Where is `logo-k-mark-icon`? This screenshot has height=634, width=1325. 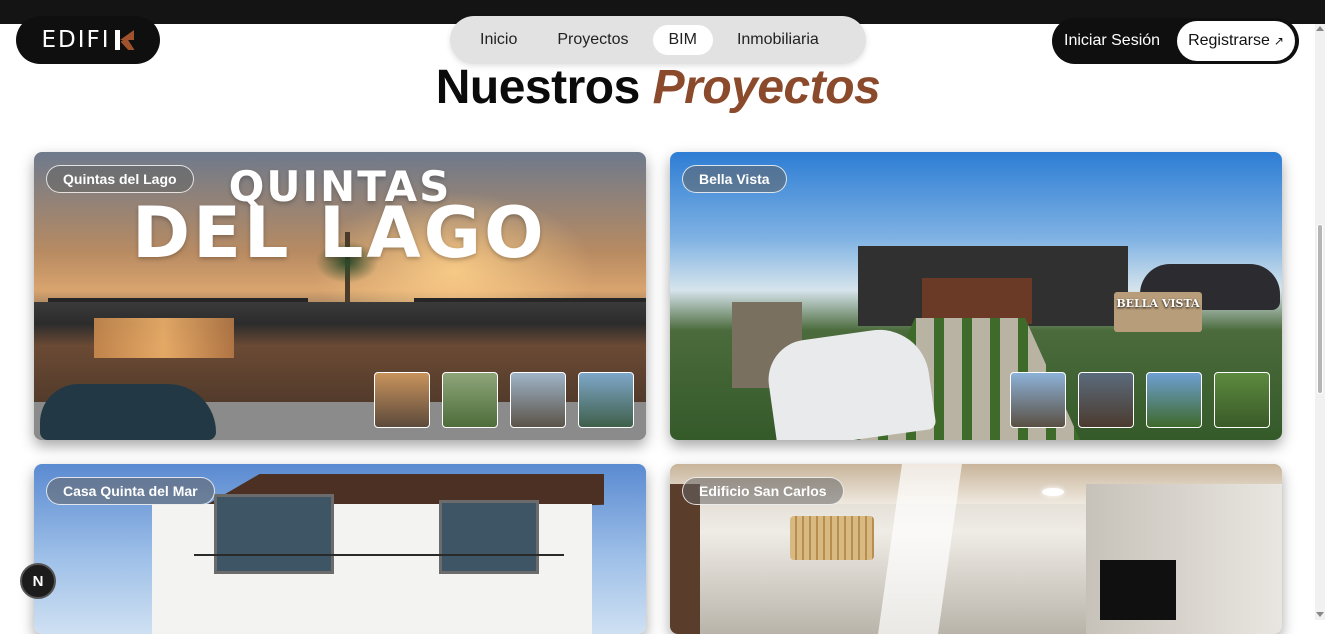
logo-k-mark-icon is located at coordinates (124, 40).